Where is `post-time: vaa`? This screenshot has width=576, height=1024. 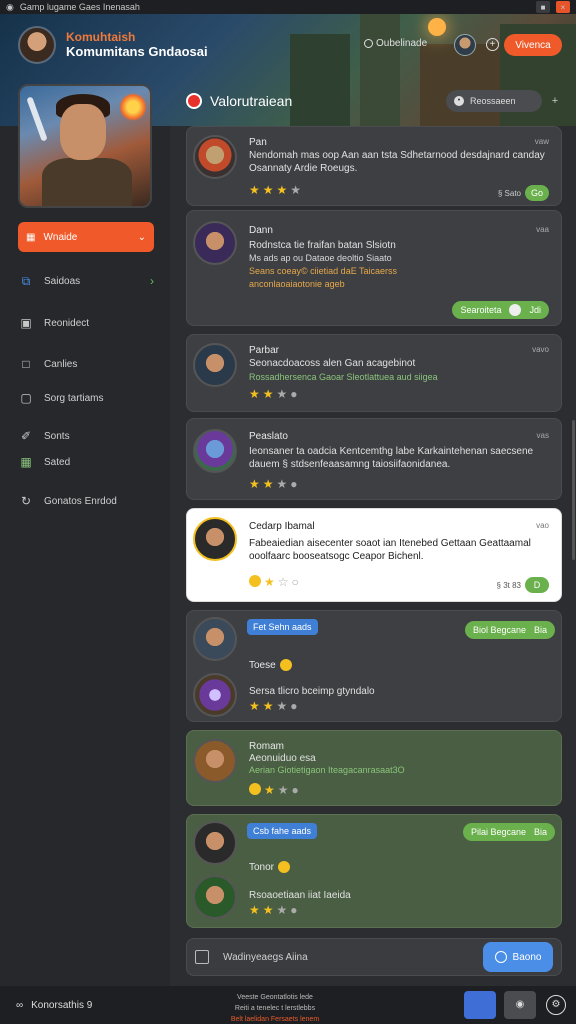
post-time: vaa is located at coordinates (542, 229).